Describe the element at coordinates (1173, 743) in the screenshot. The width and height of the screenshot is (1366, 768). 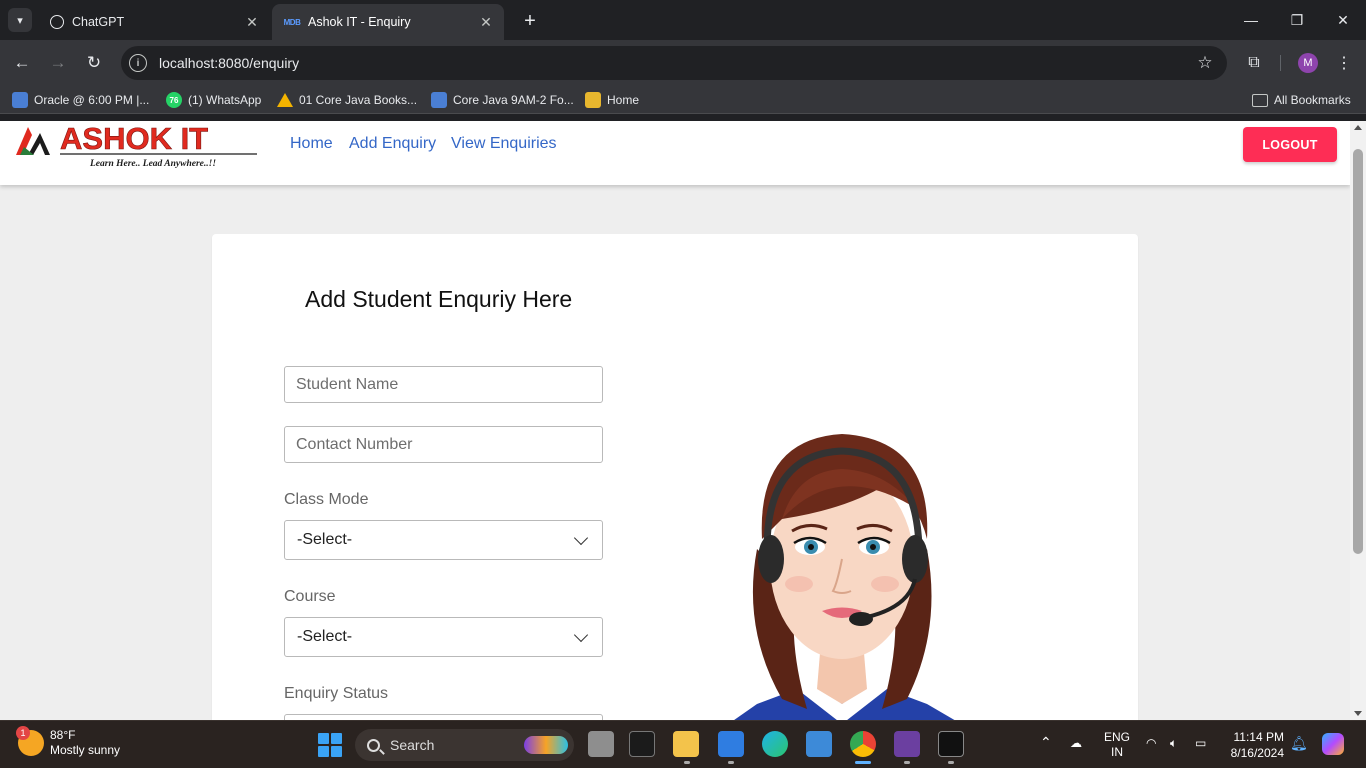
I see `volume-icon: 🔈︎` at that location.